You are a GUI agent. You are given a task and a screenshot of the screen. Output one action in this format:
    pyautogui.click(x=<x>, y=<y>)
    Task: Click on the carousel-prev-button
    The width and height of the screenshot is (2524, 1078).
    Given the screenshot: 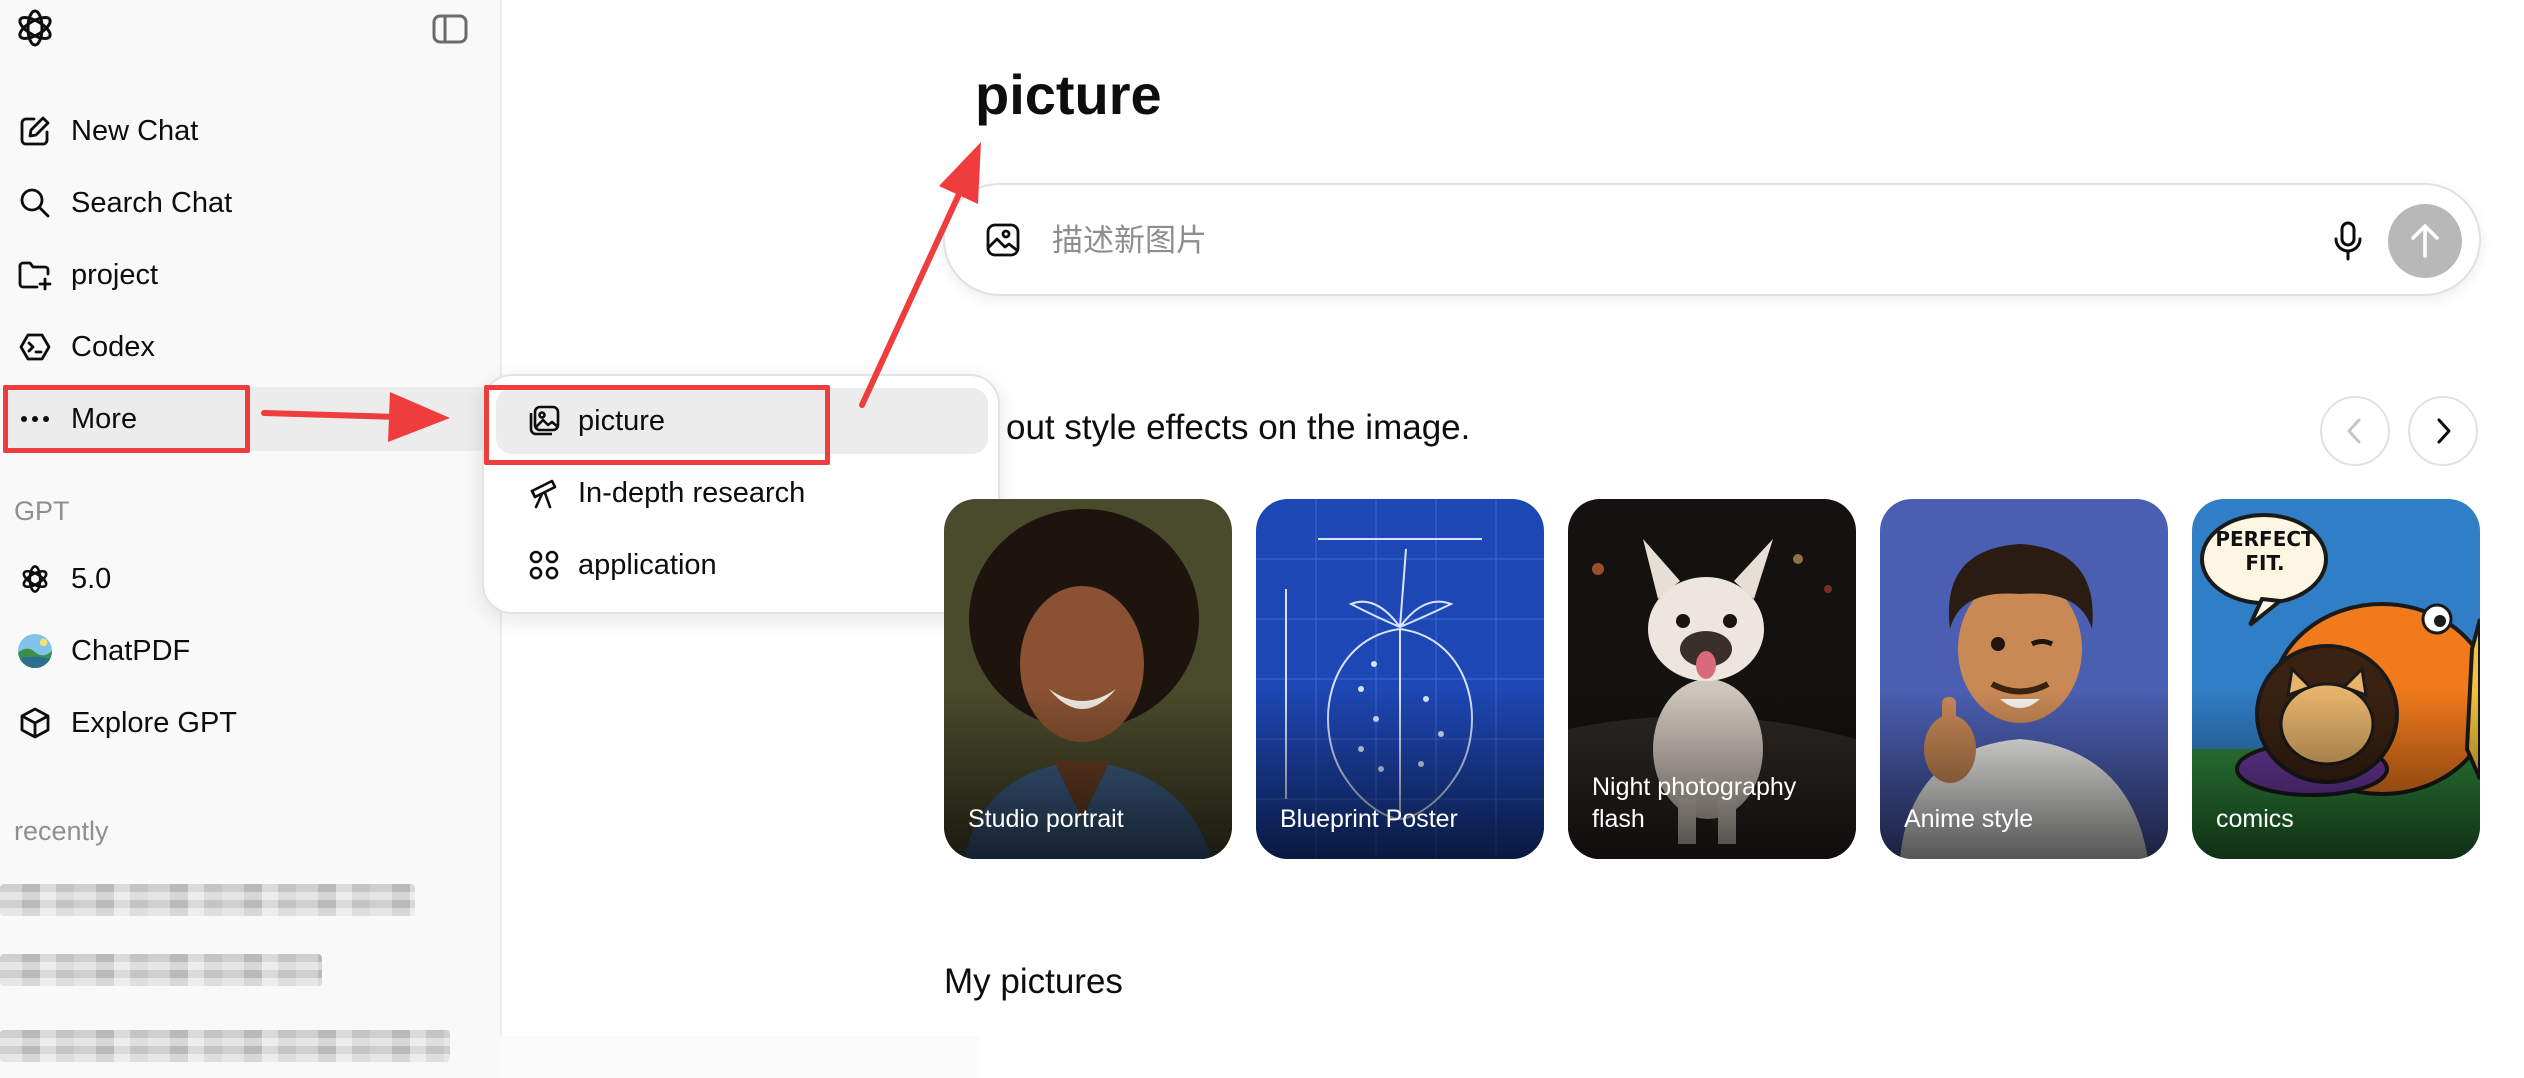 What is the action you would take?
    pyautogui.click(x=2355, y=431)
    